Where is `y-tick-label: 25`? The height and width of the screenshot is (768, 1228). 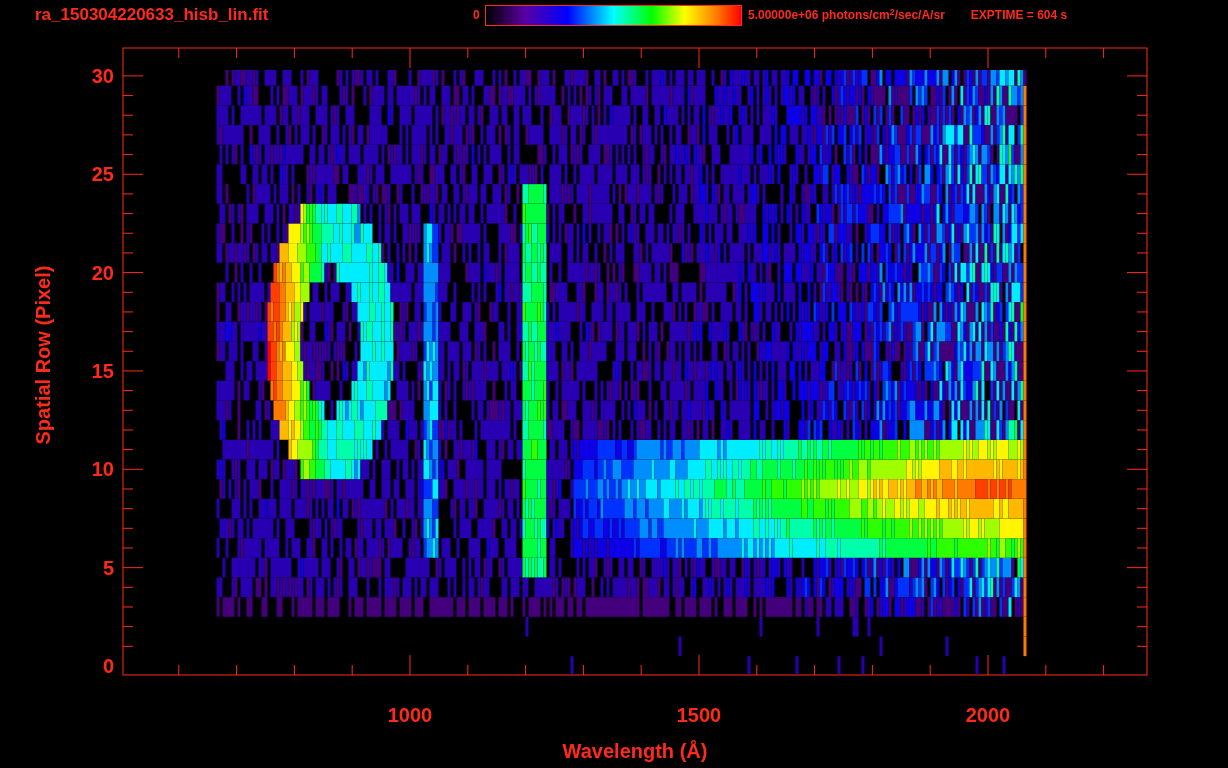 y-tick-label: 25 is located at coordinates (102, 174).